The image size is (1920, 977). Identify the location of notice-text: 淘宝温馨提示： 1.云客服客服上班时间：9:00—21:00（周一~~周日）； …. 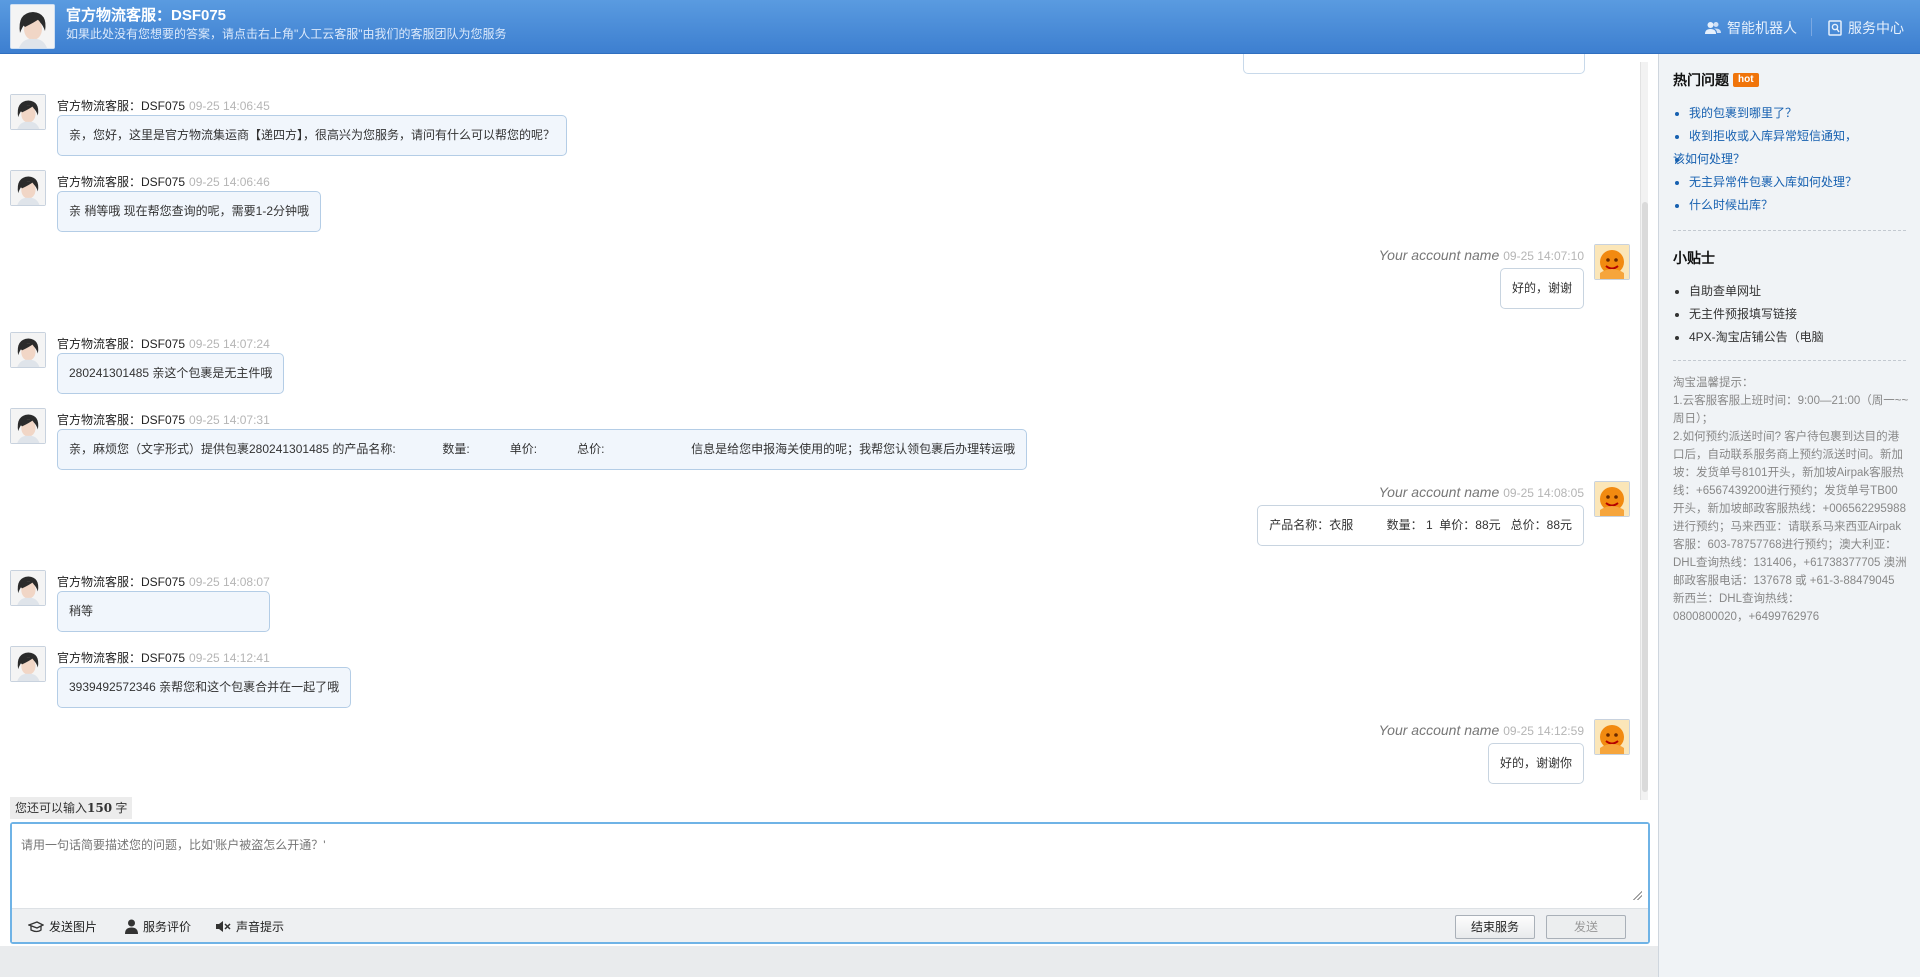
(1791, 500).